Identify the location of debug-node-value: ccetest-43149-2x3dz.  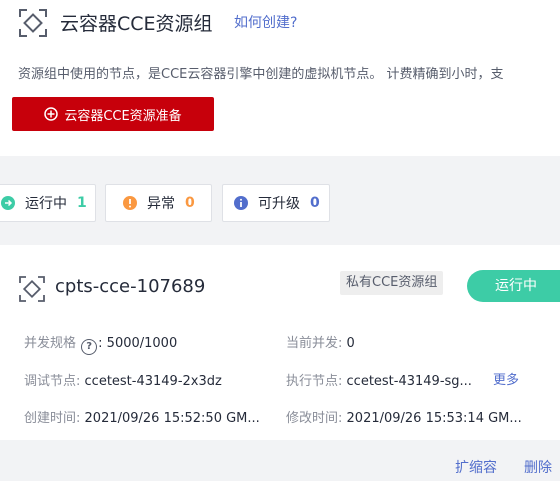
(151, 381).